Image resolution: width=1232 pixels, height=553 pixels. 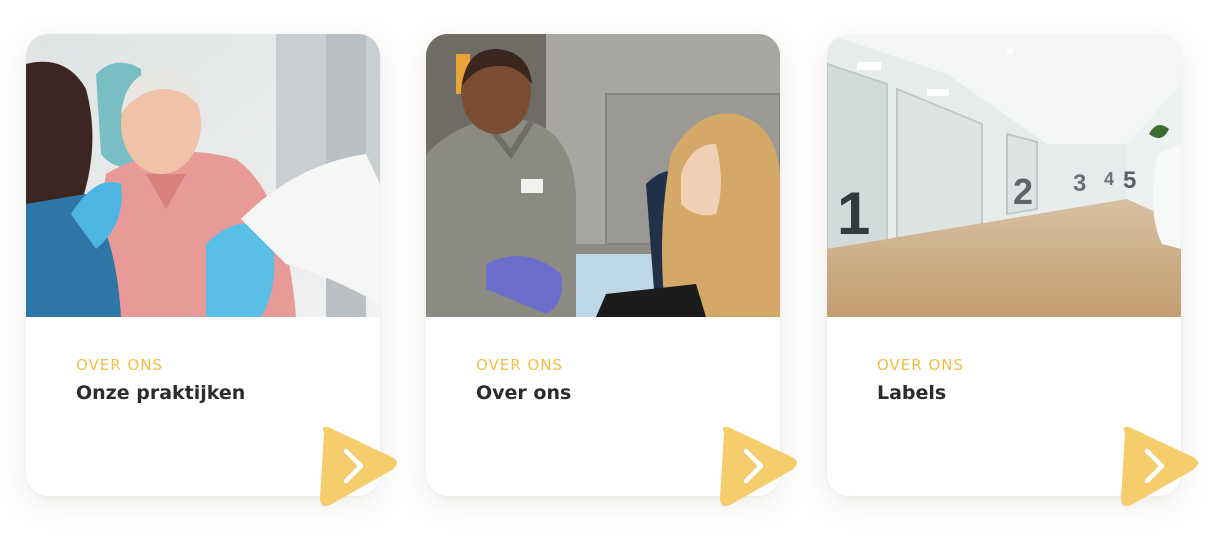 I want to click on card-title: Labels, so click(x=911, y=393).